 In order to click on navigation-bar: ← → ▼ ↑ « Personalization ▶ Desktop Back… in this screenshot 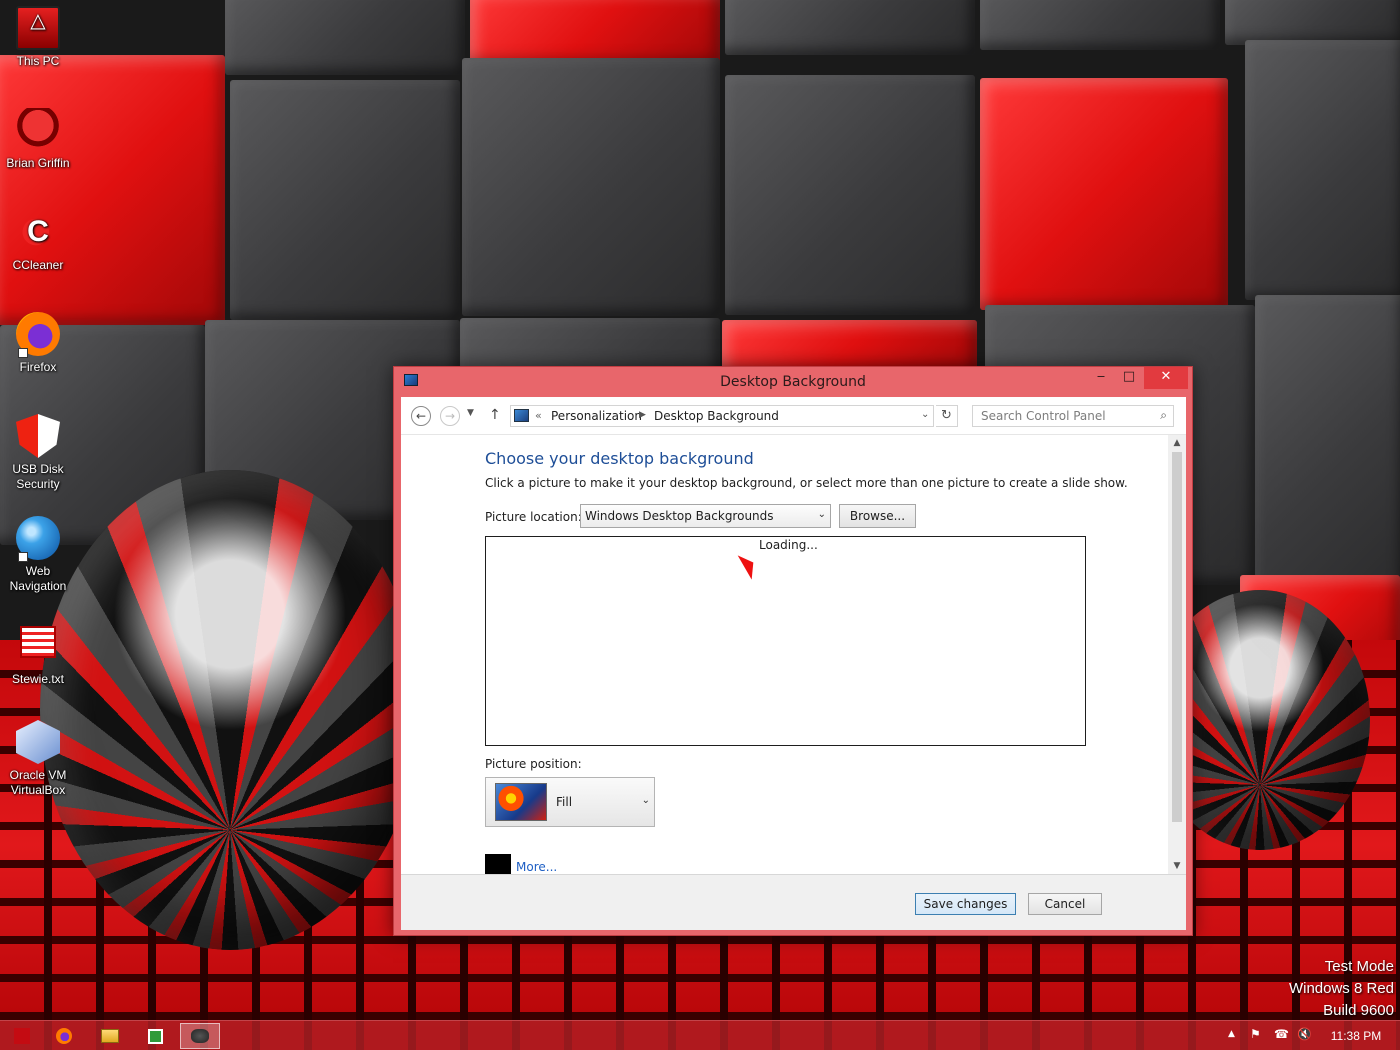, I will do `click(793, 416)`.